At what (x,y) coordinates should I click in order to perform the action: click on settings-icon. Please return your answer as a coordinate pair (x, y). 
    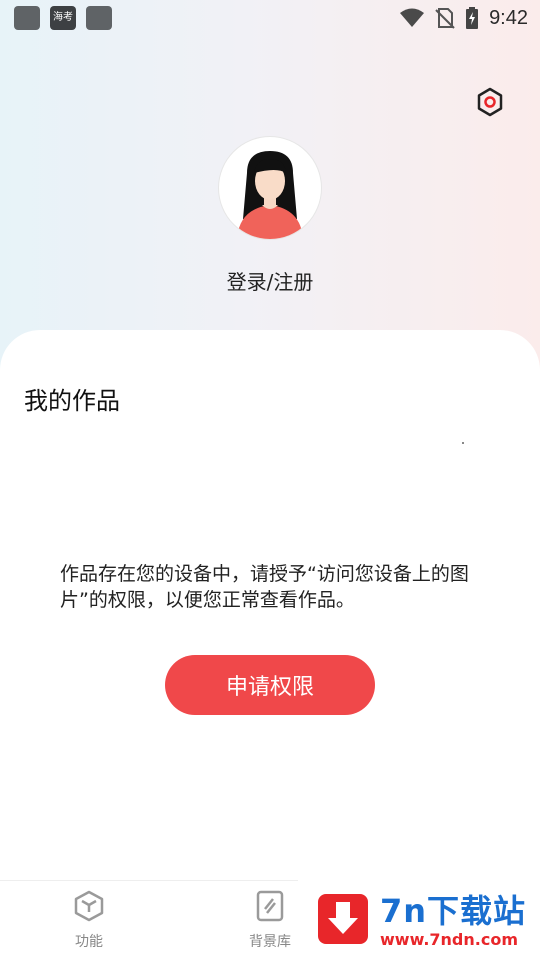
    Looking at the image, I should click on (490, 102).